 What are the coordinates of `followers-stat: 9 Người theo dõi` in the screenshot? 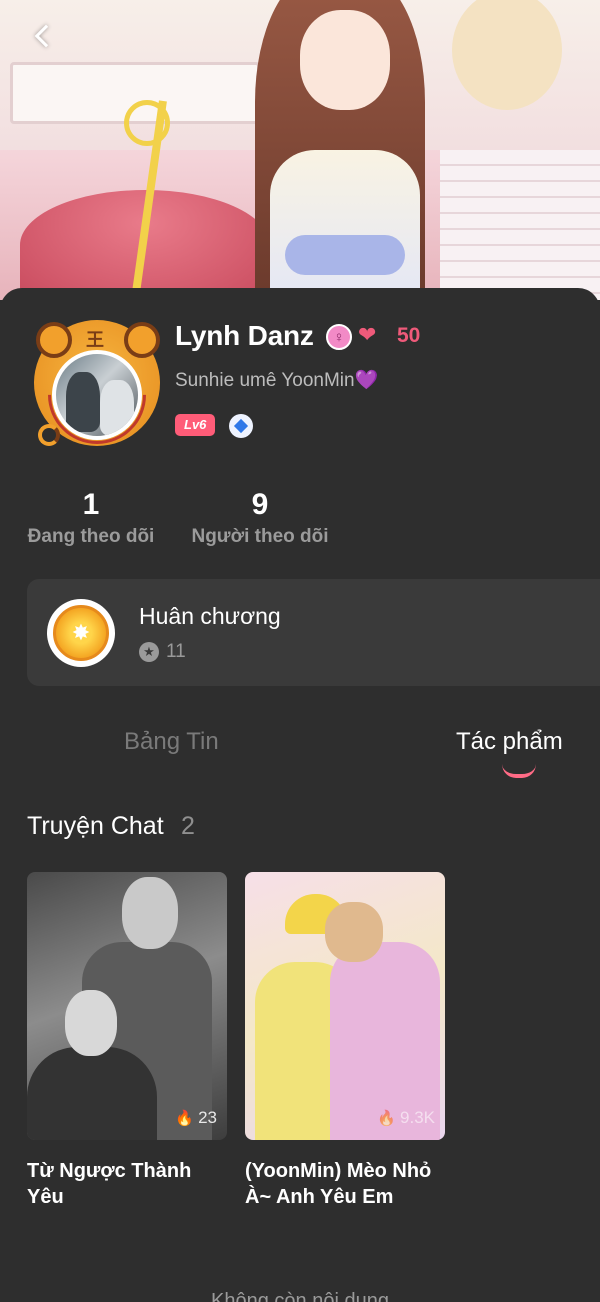 It's located at (260, 518).